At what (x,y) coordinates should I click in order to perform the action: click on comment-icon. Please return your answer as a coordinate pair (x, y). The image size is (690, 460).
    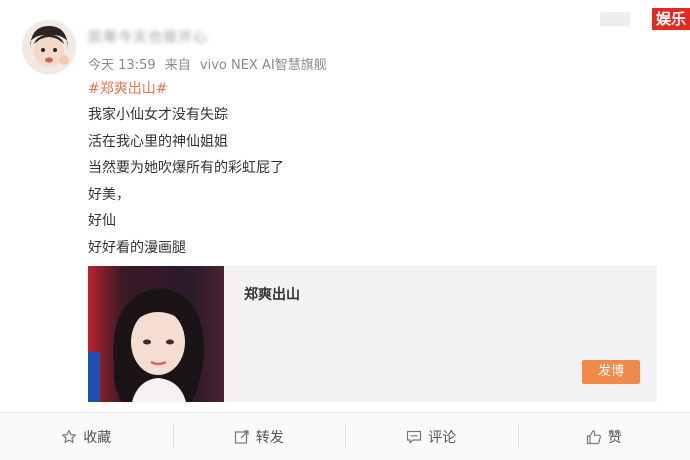
    Looking at the image, I should click on (414, 437).